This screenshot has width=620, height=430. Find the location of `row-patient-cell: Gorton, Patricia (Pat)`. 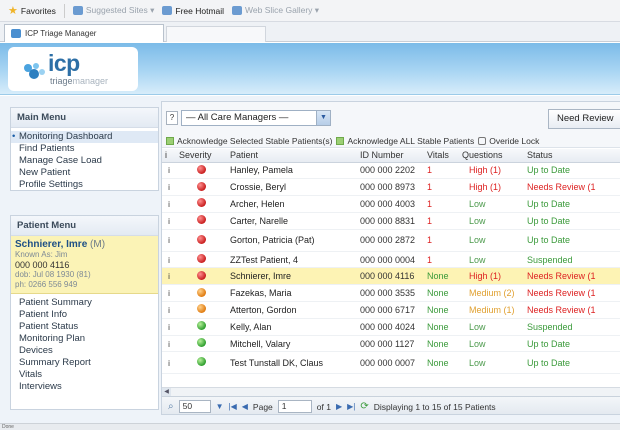

row-patient-cell: Gorton, Patricia (Pat) is located at coordinates (286, 240).